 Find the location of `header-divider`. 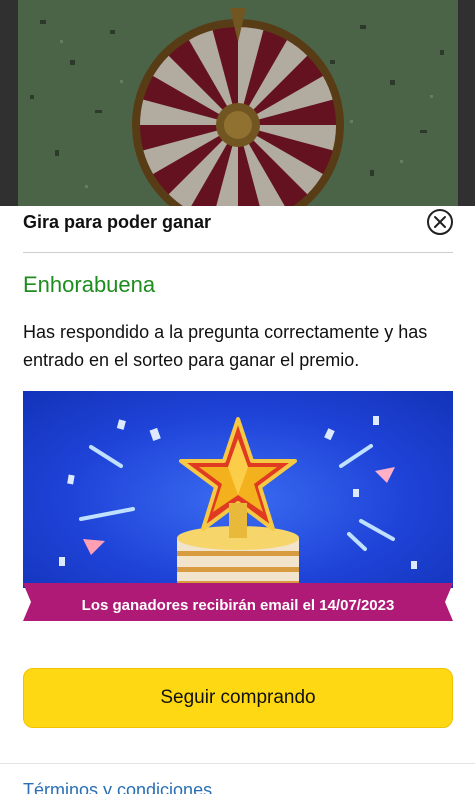

header-divider is located at coordinates (238, 252).